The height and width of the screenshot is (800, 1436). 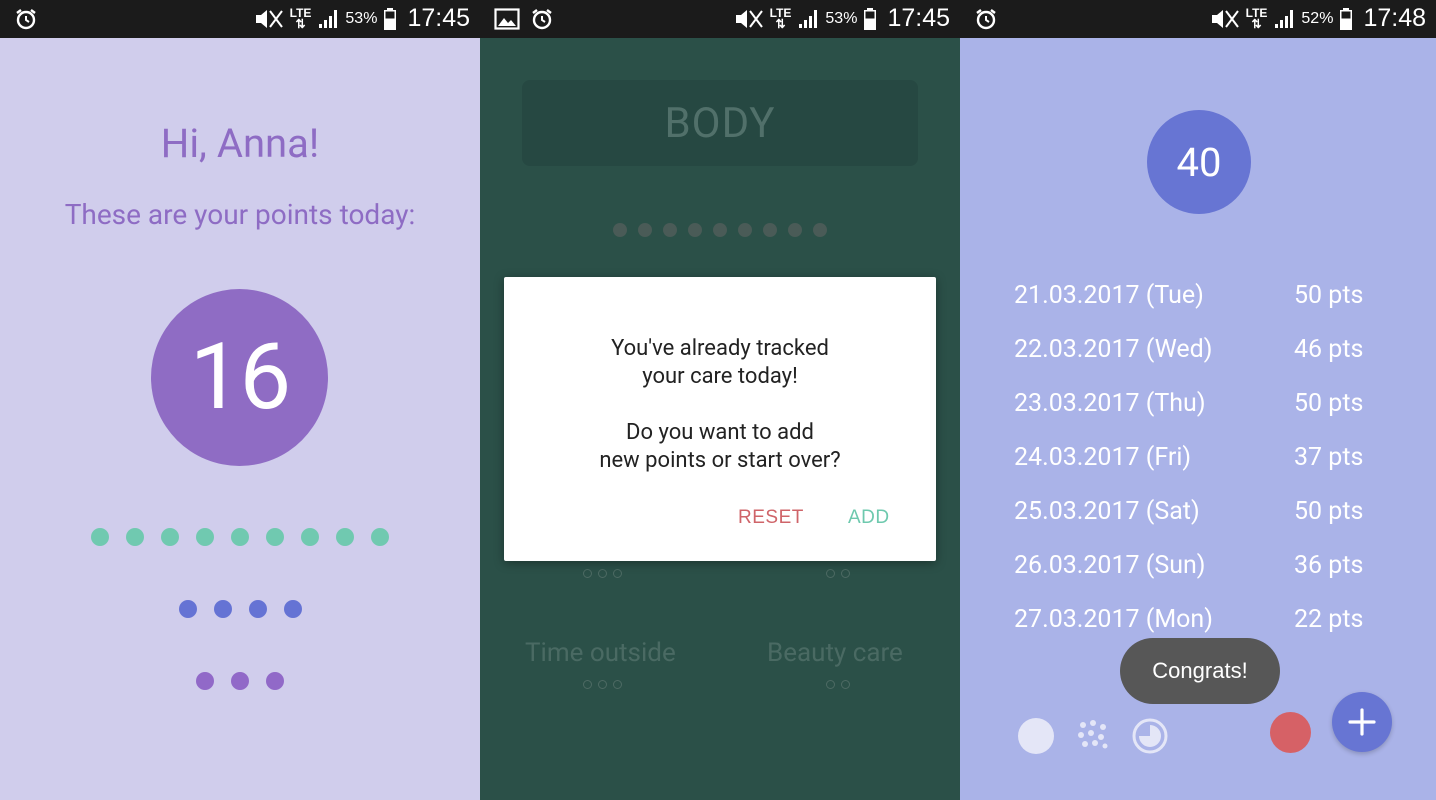 I want to click on timer-icon, so click(x=1150, y=736).